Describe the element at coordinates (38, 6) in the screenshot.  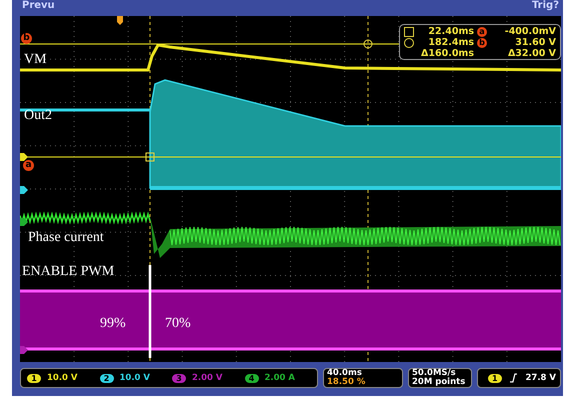
I see `mode-label: Prevu` at that location.